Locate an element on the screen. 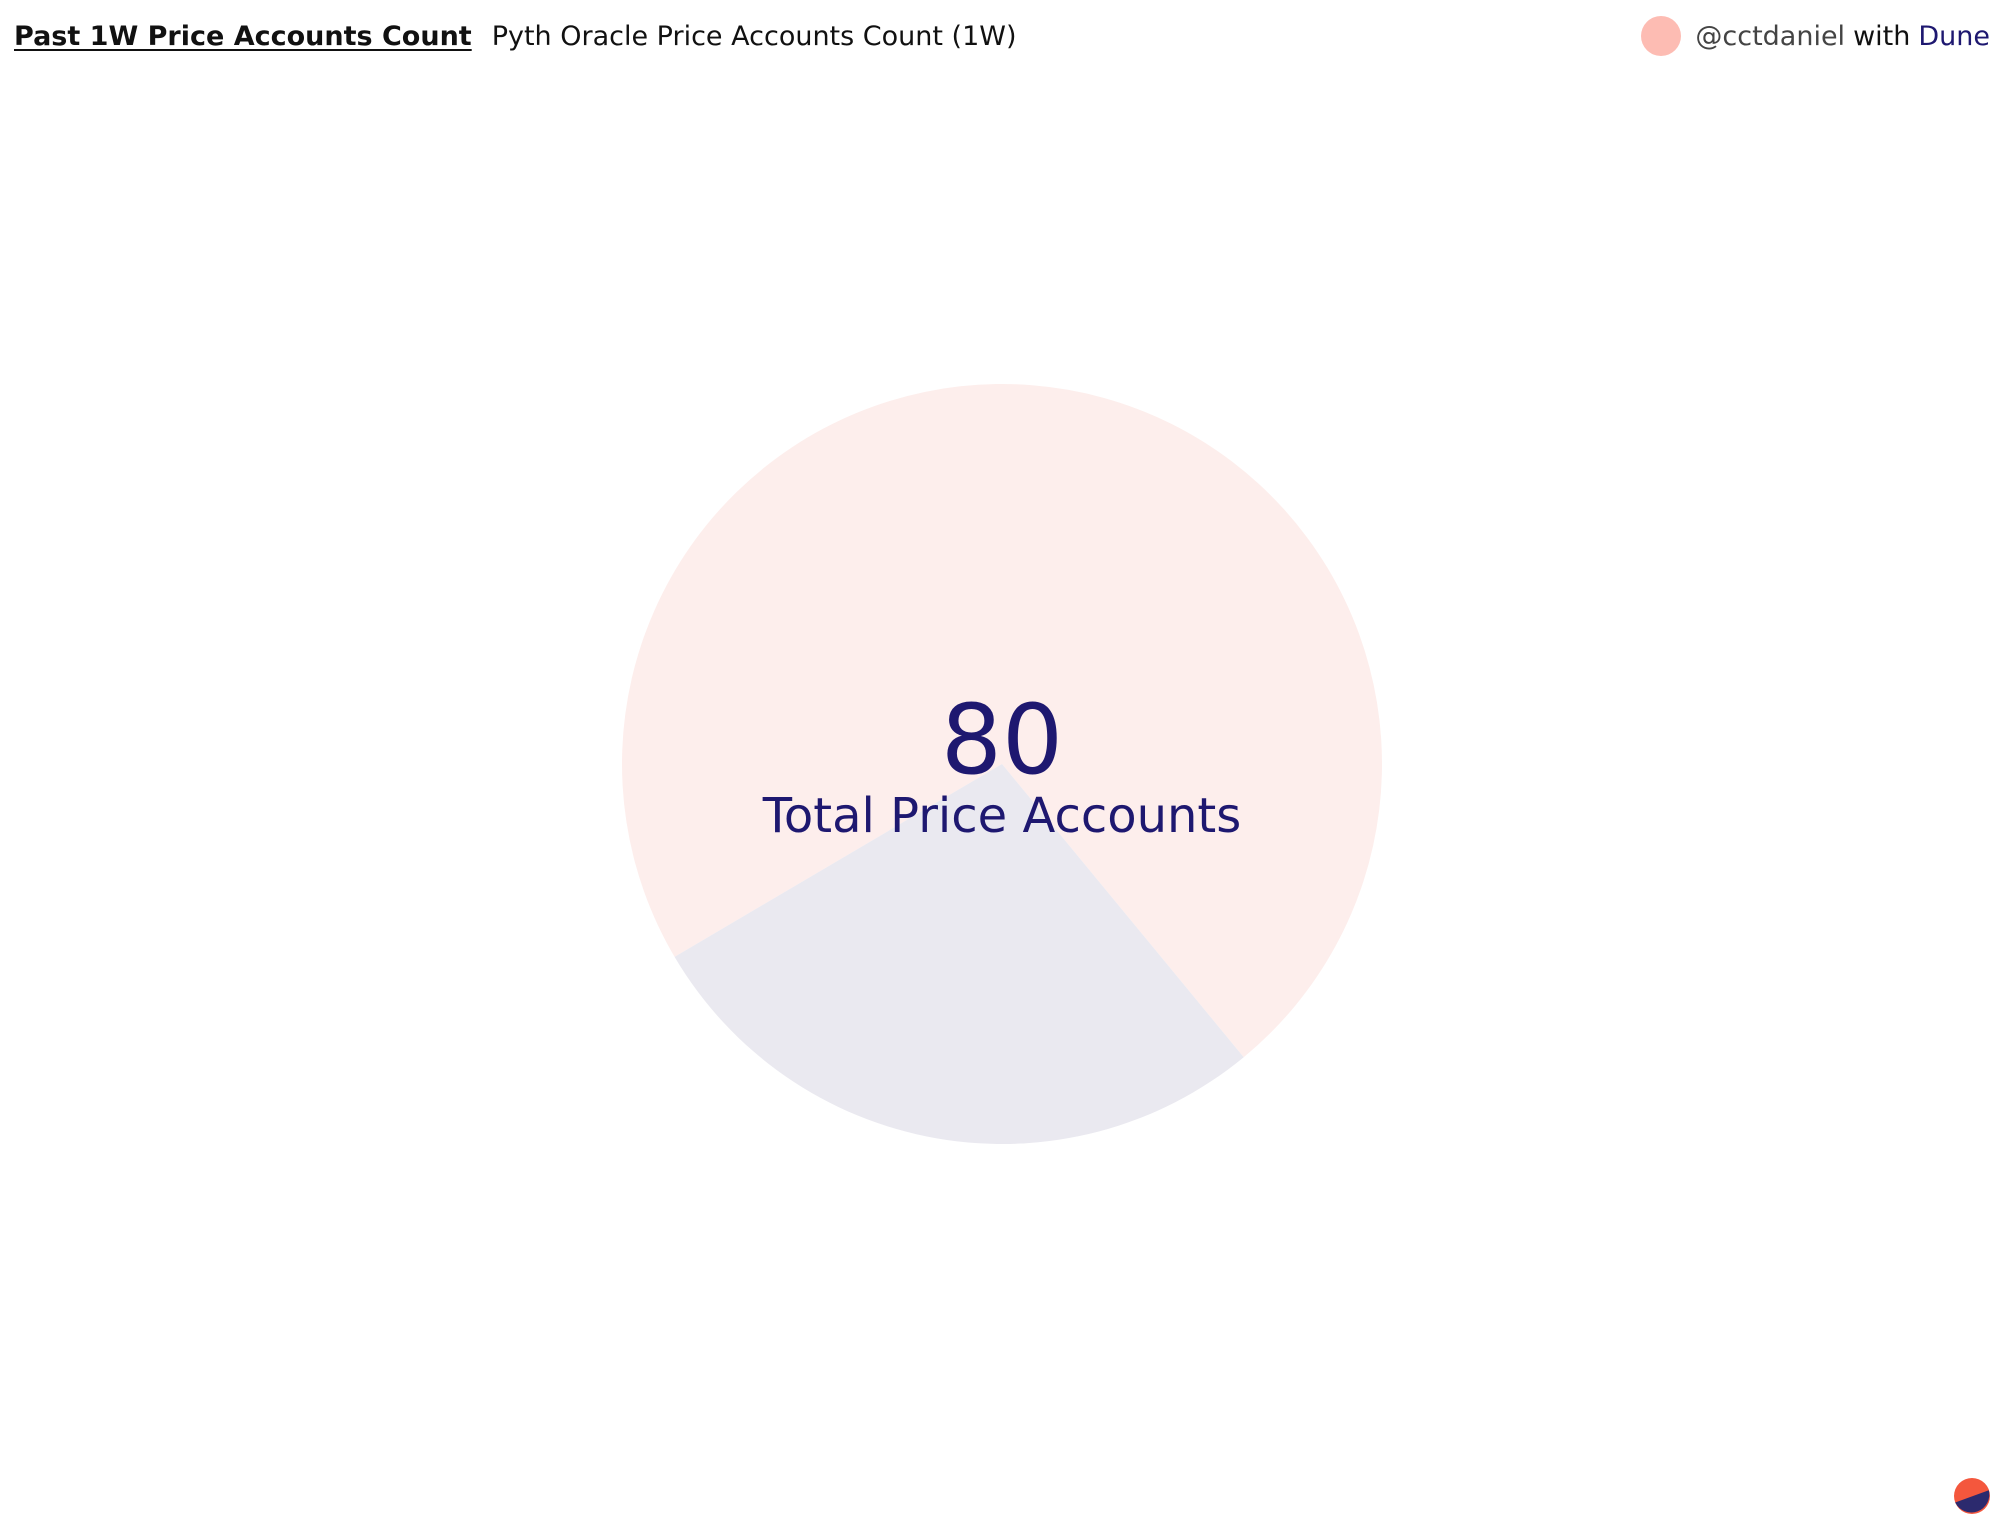 The height and width of the screenshot is (1528, 2004). dune-logo-icon is located at coordinates (1972, 1496).